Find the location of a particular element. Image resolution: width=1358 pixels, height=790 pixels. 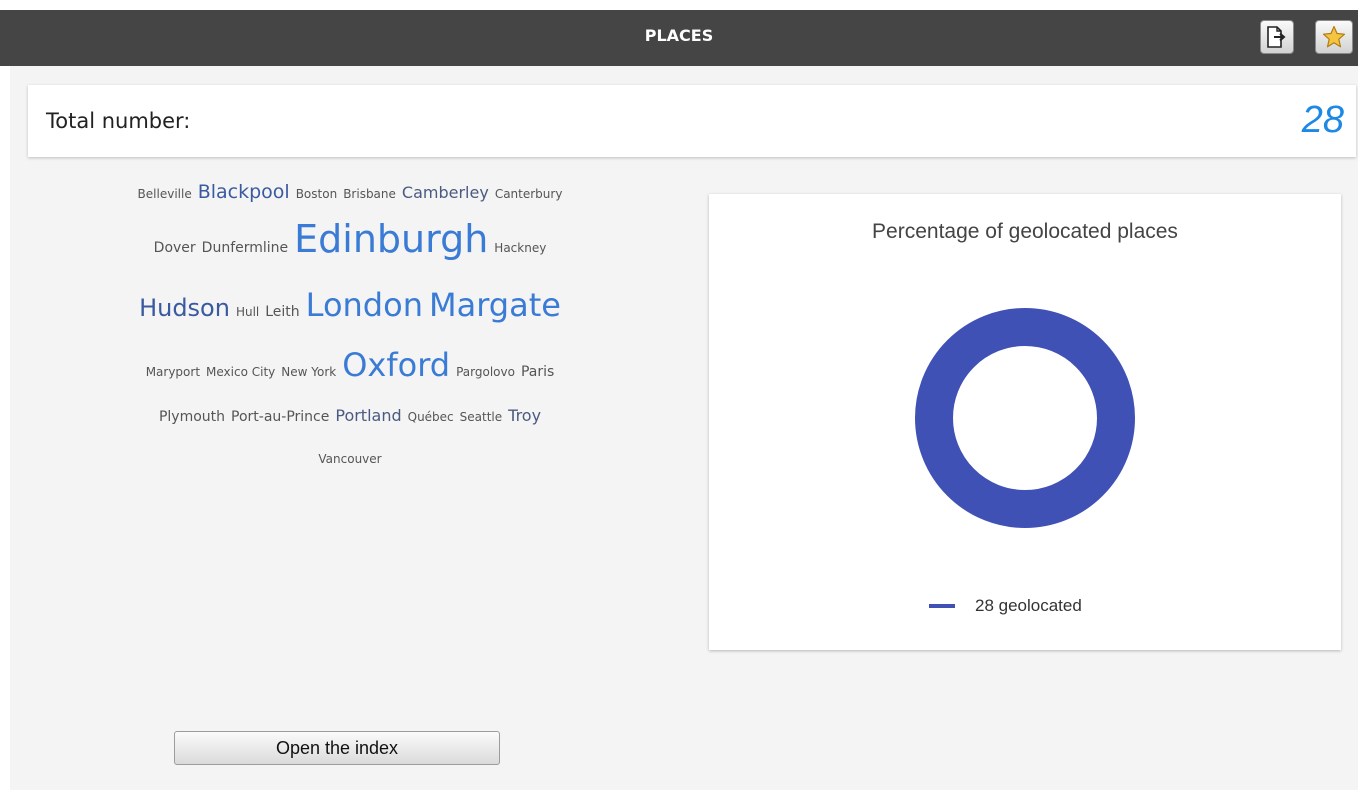

chart-legend: 28 geolocated is located at coordinates (1005, 606).